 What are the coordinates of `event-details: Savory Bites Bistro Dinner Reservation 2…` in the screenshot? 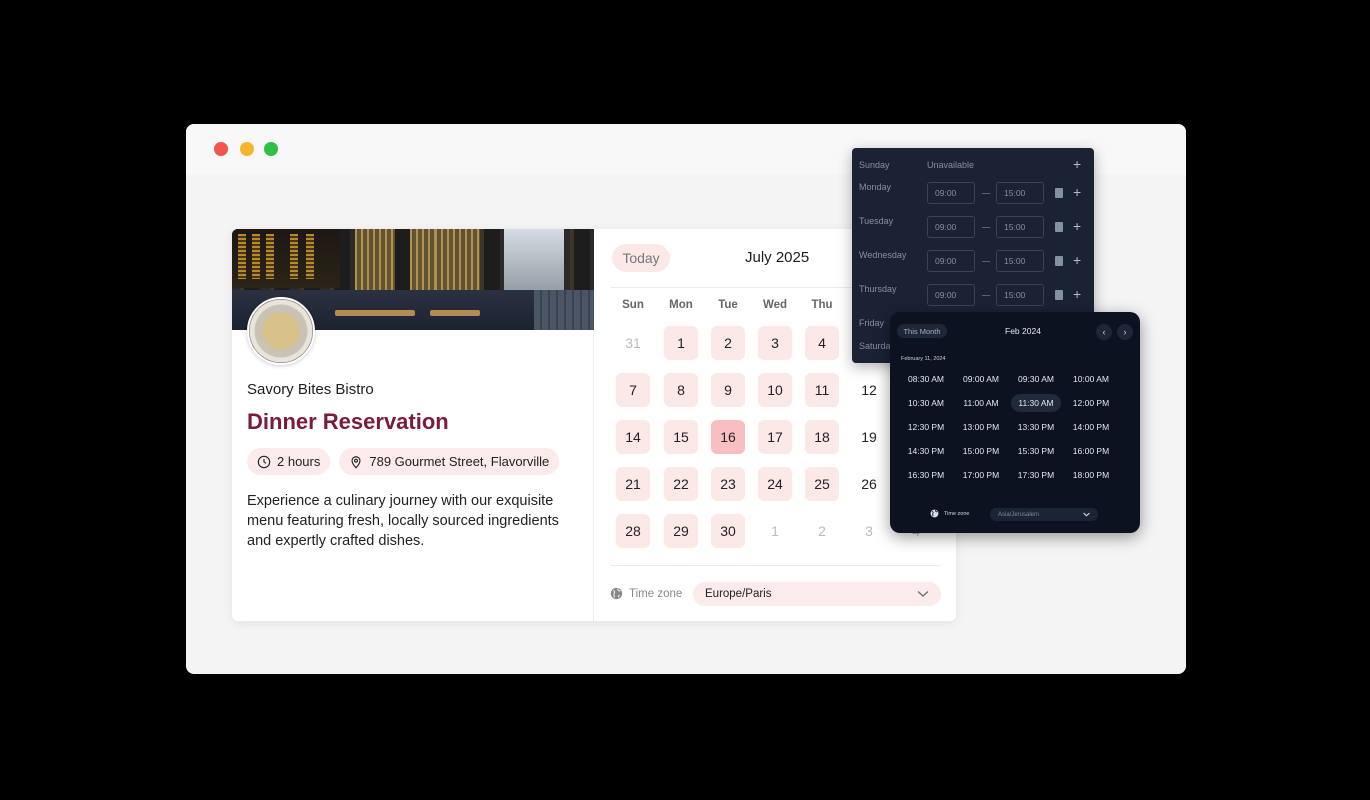 It's located at (413, 425).